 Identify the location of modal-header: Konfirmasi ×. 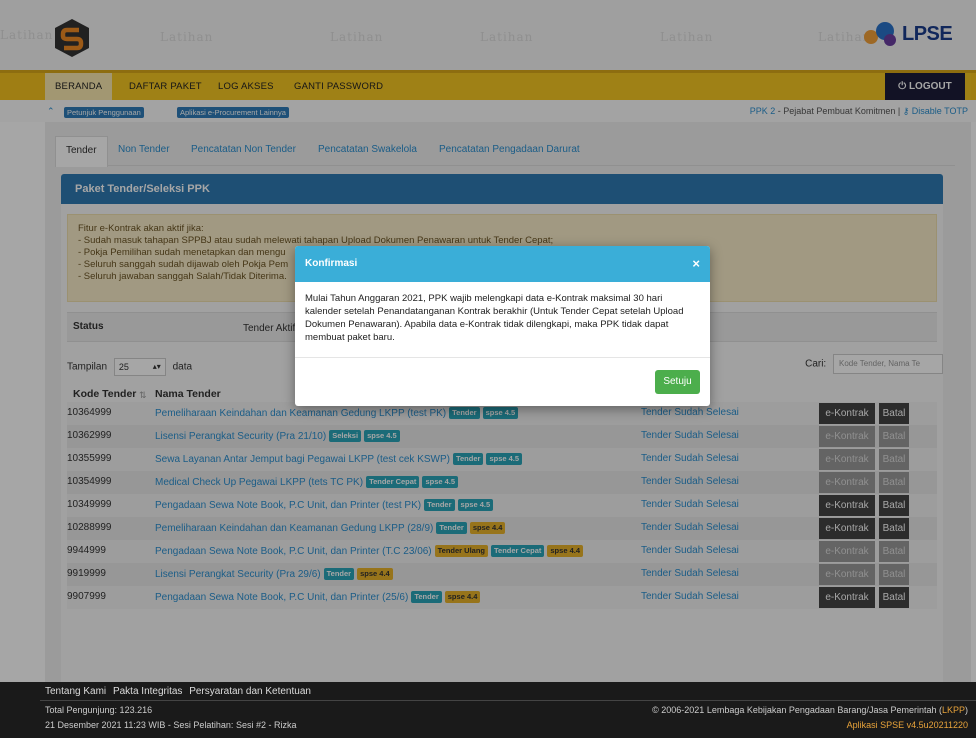
(502, 264).